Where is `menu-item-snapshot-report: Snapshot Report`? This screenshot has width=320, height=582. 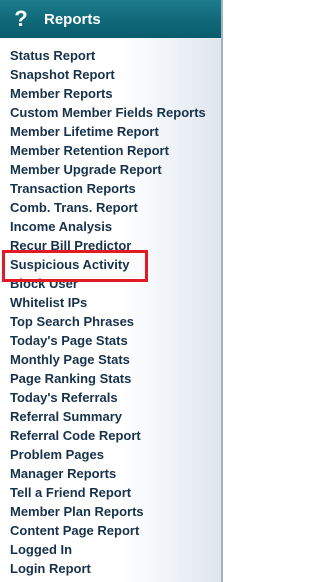 menu-item-snapshot-report: Snapshot Report is located at coordinates (110, 74).